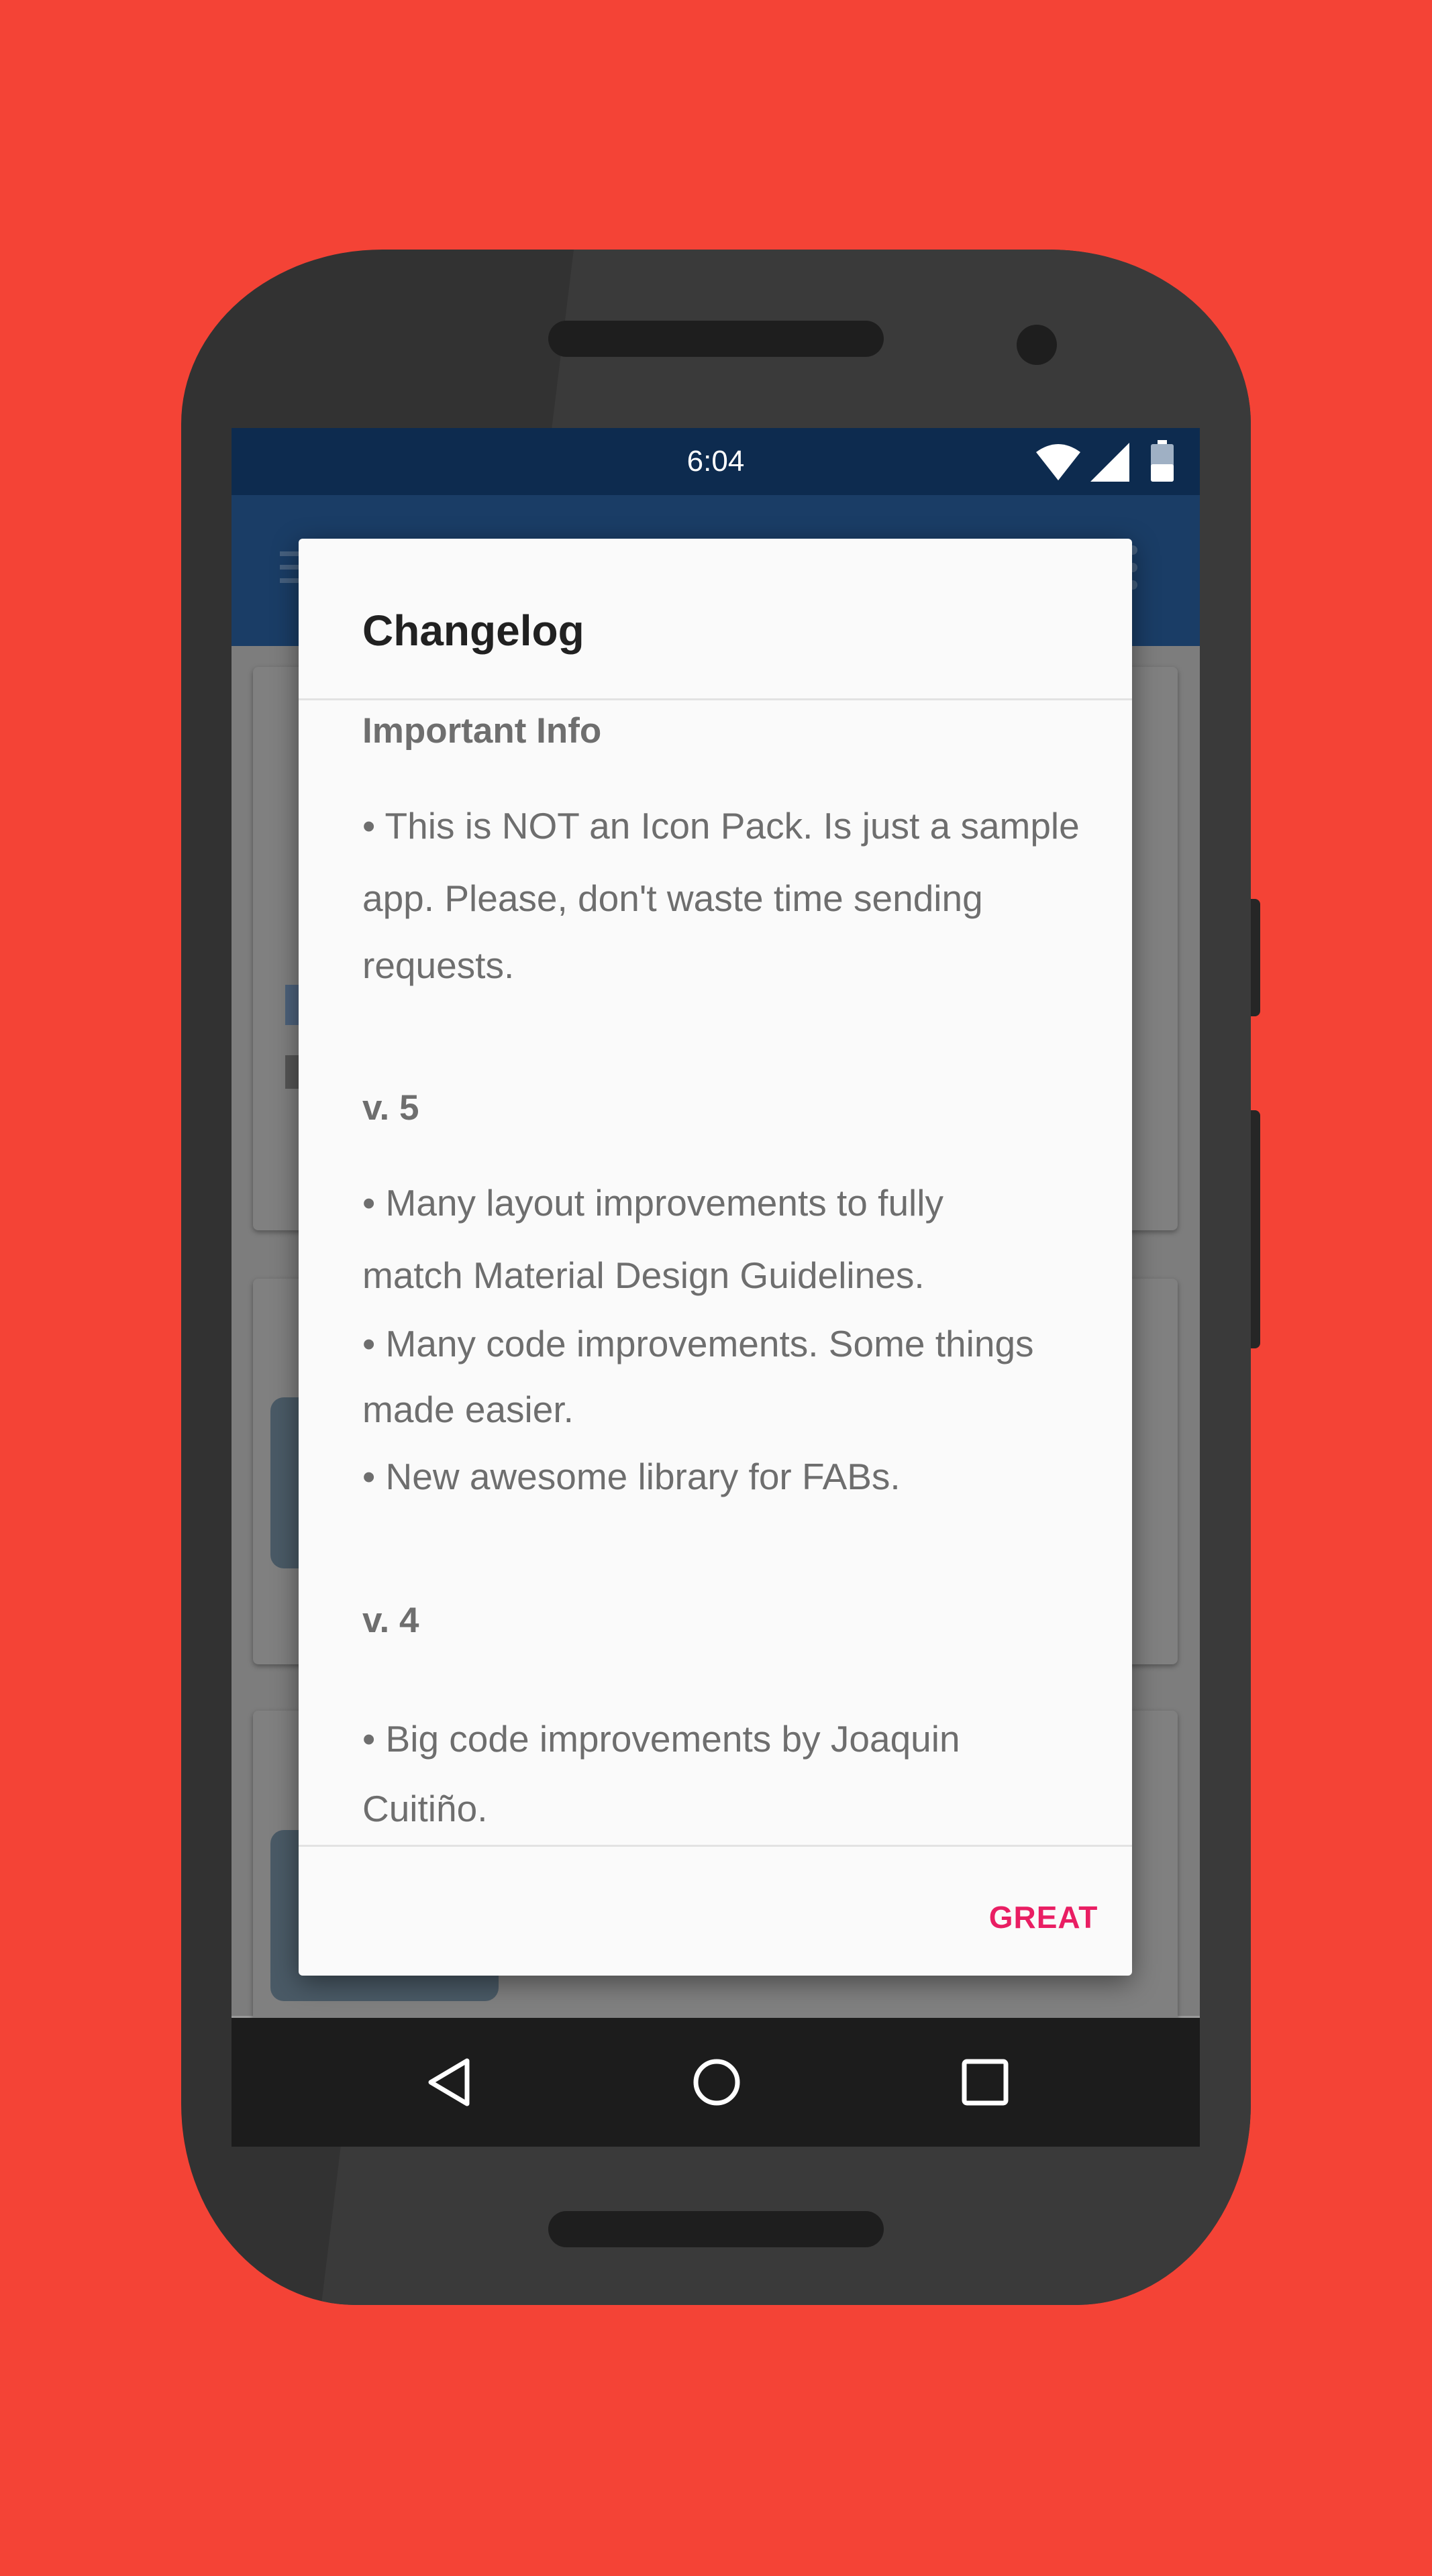 This screenshot has width=1432, height=2576. I want to click on bottom-speaker-grille, so click(716, 2229).